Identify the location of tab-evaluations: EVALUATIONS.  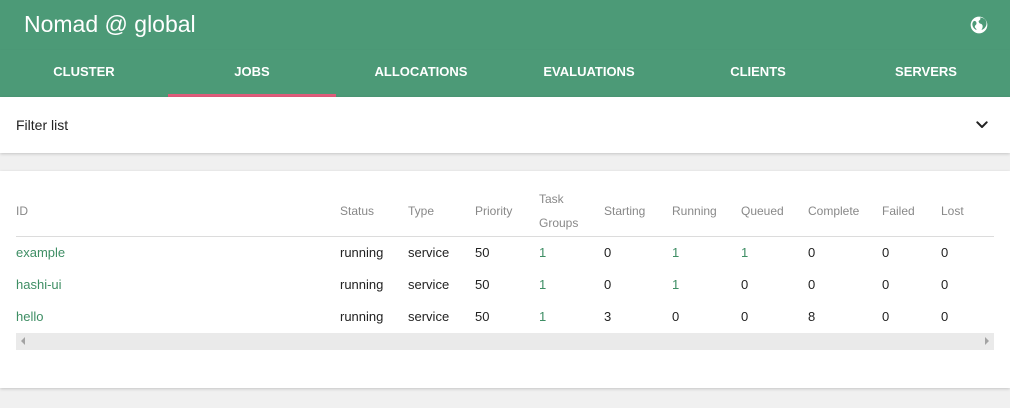
(589, 73).